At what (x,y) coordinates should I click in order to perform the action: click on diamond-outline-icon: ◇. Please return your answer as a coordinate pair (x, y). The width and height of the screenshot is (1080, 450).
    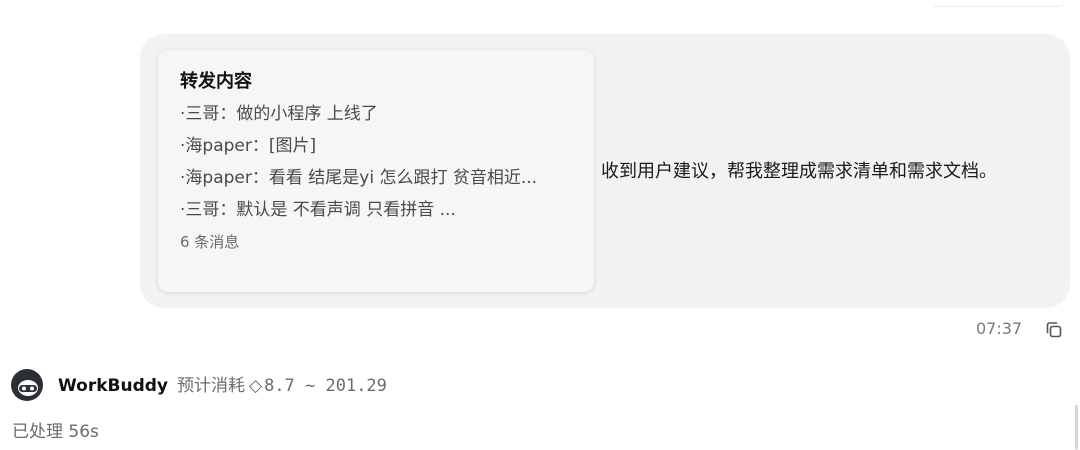
    Looking at the image, I should click on (256, 386).